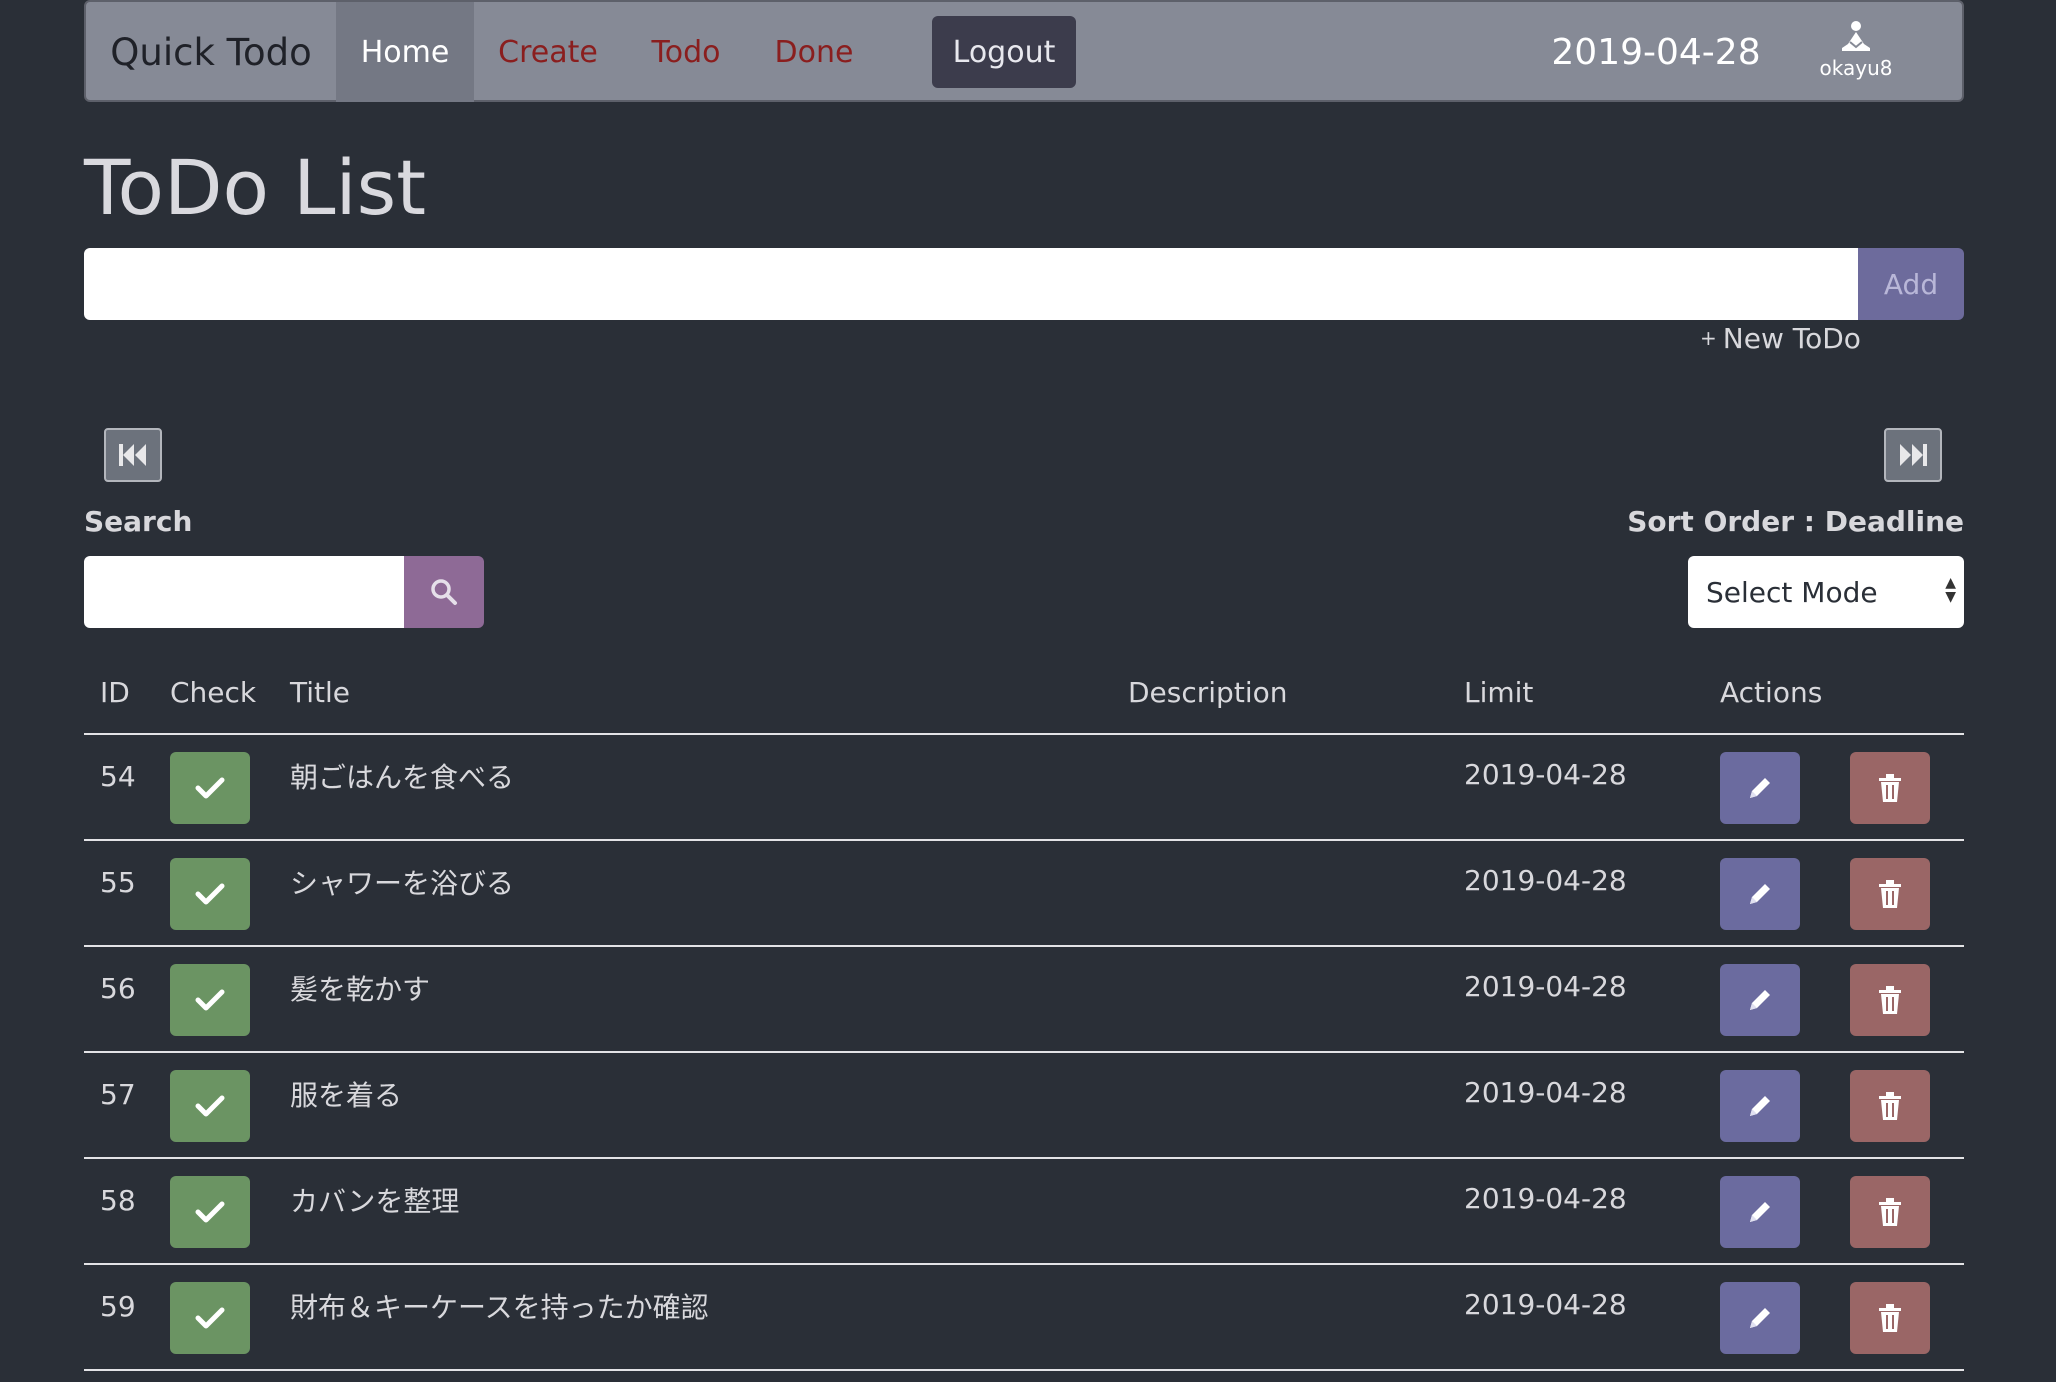  What do you see at coordinates (115, 692) in the screenshot?
I see `header-id: ID` at bounding box center [115, 692].